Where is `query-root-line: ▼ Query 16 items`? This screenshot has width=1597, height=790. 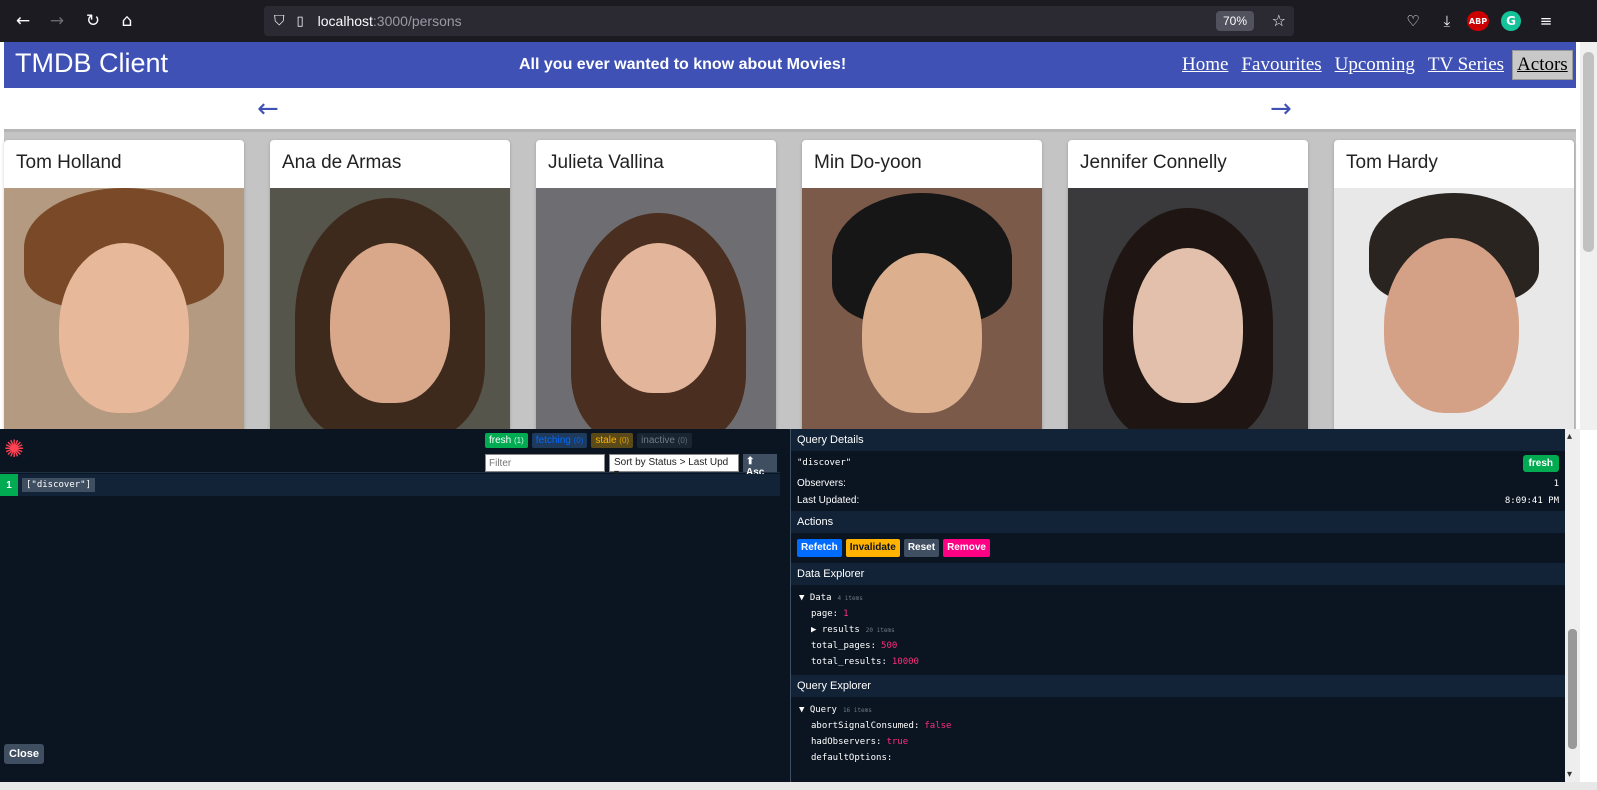
query-root-line: ▼ Query 16 items is located at coordinates (1178, 710).